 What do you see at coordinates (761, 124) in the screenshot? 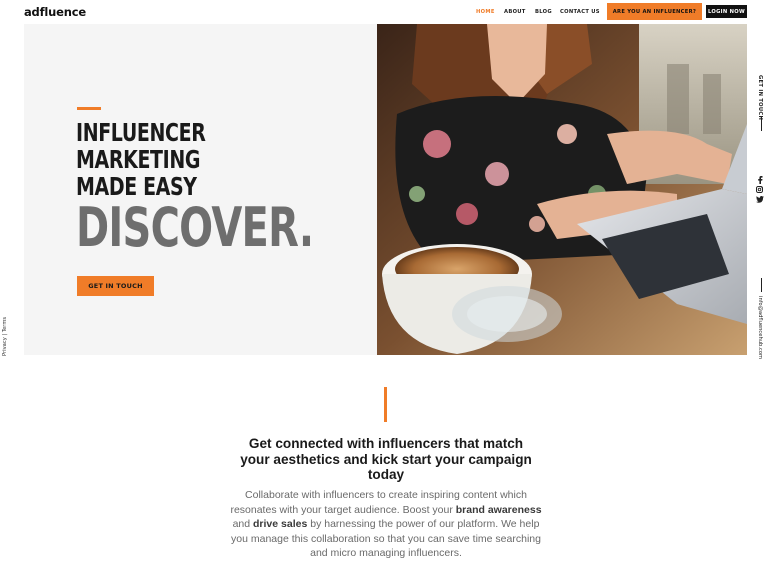
I see `side-divider` at bounding box center [761, 124].